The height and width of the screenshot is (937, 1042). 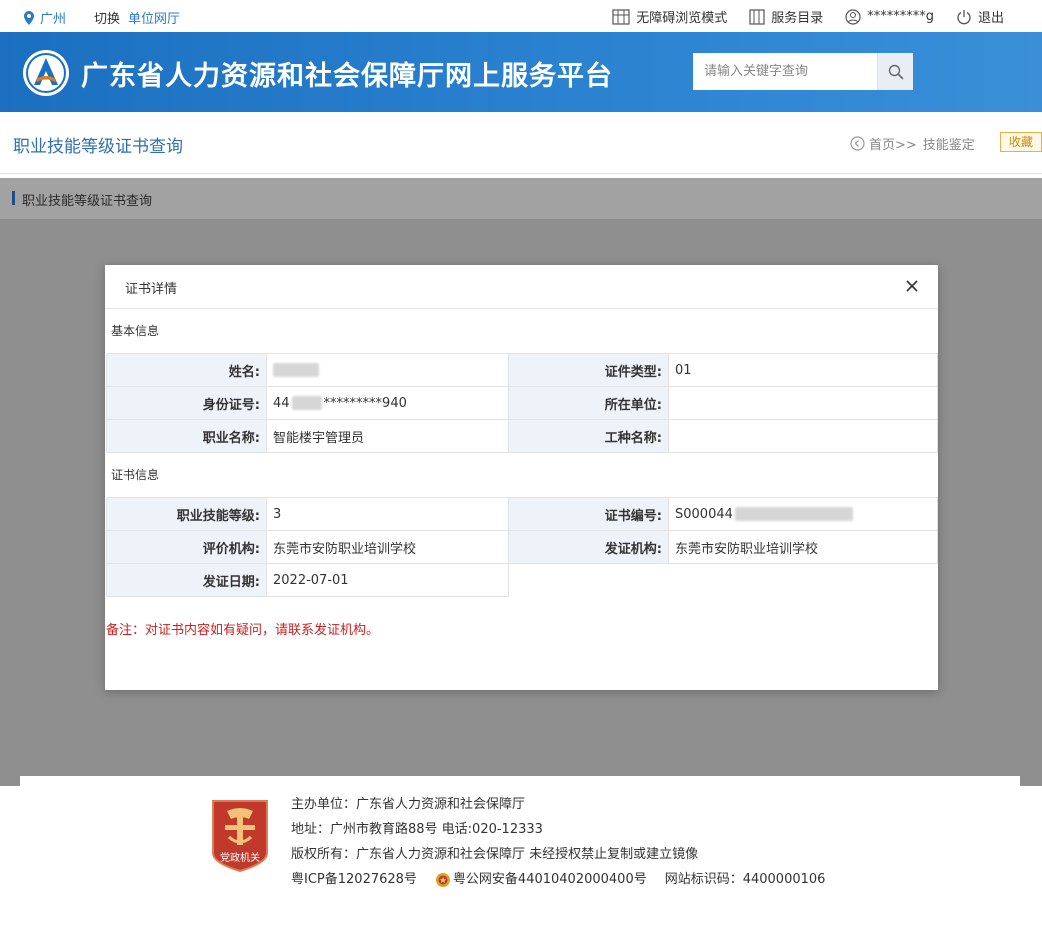 I want to click on id-number-value: 44 *********940, so click(x=387, y=403).